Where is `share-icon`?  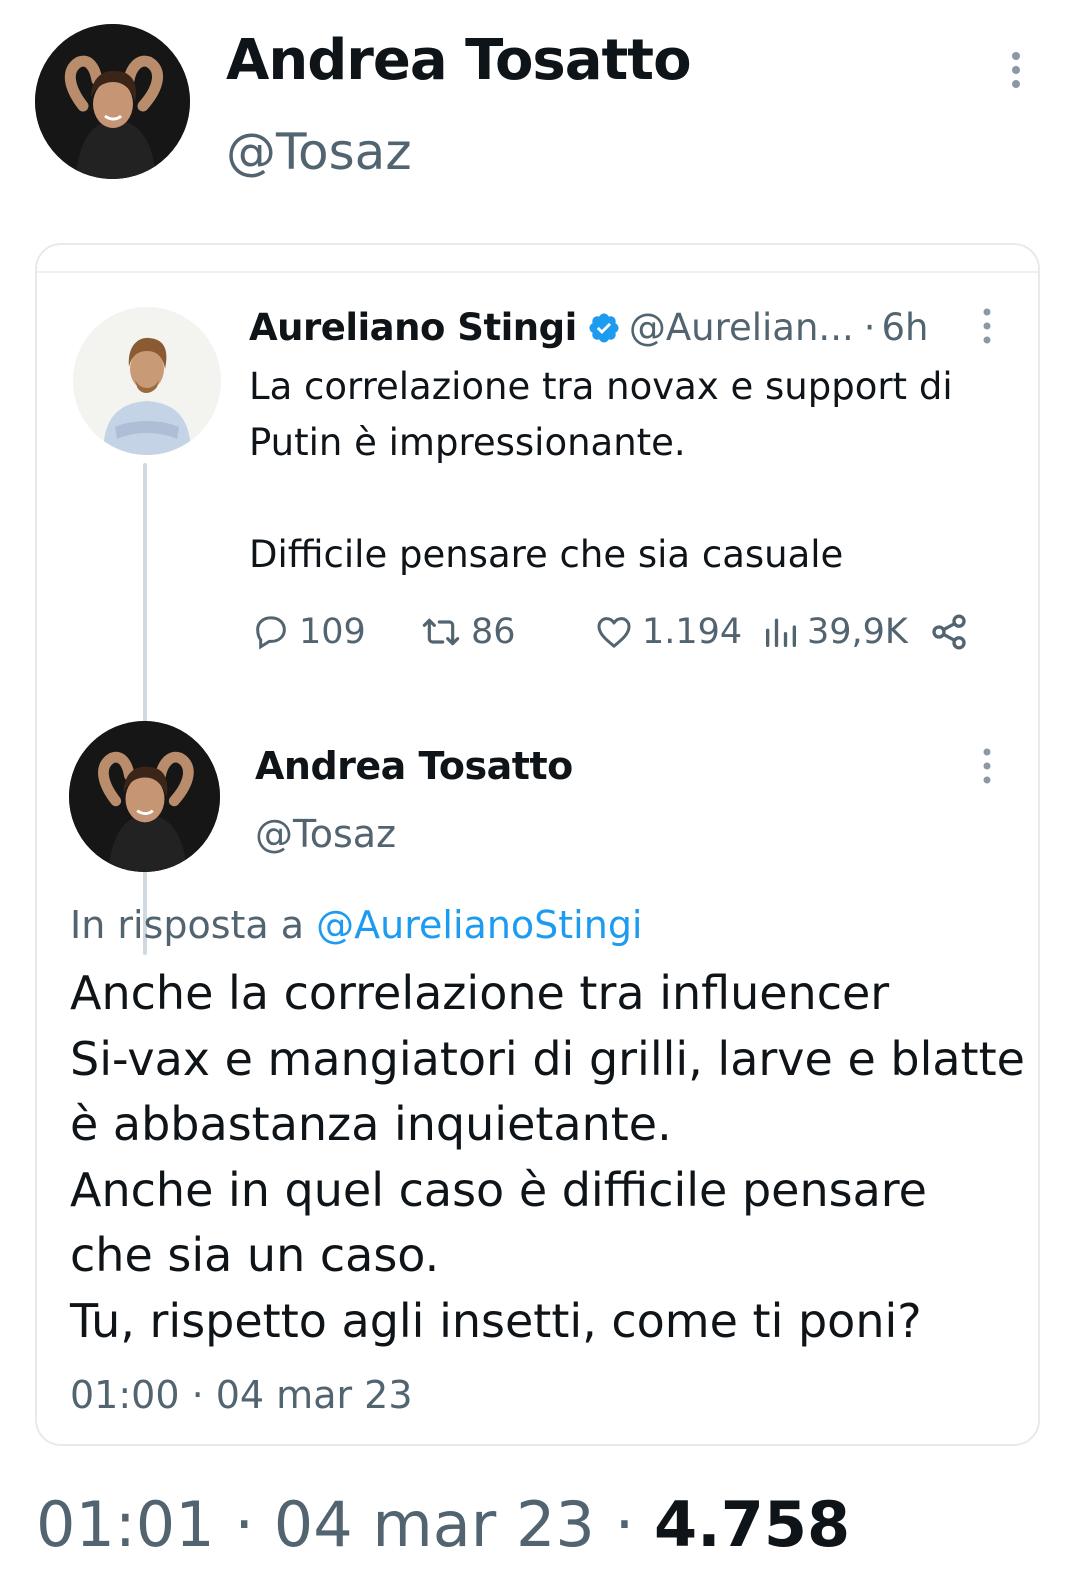
share-icon is located at coordinates (949, 632).